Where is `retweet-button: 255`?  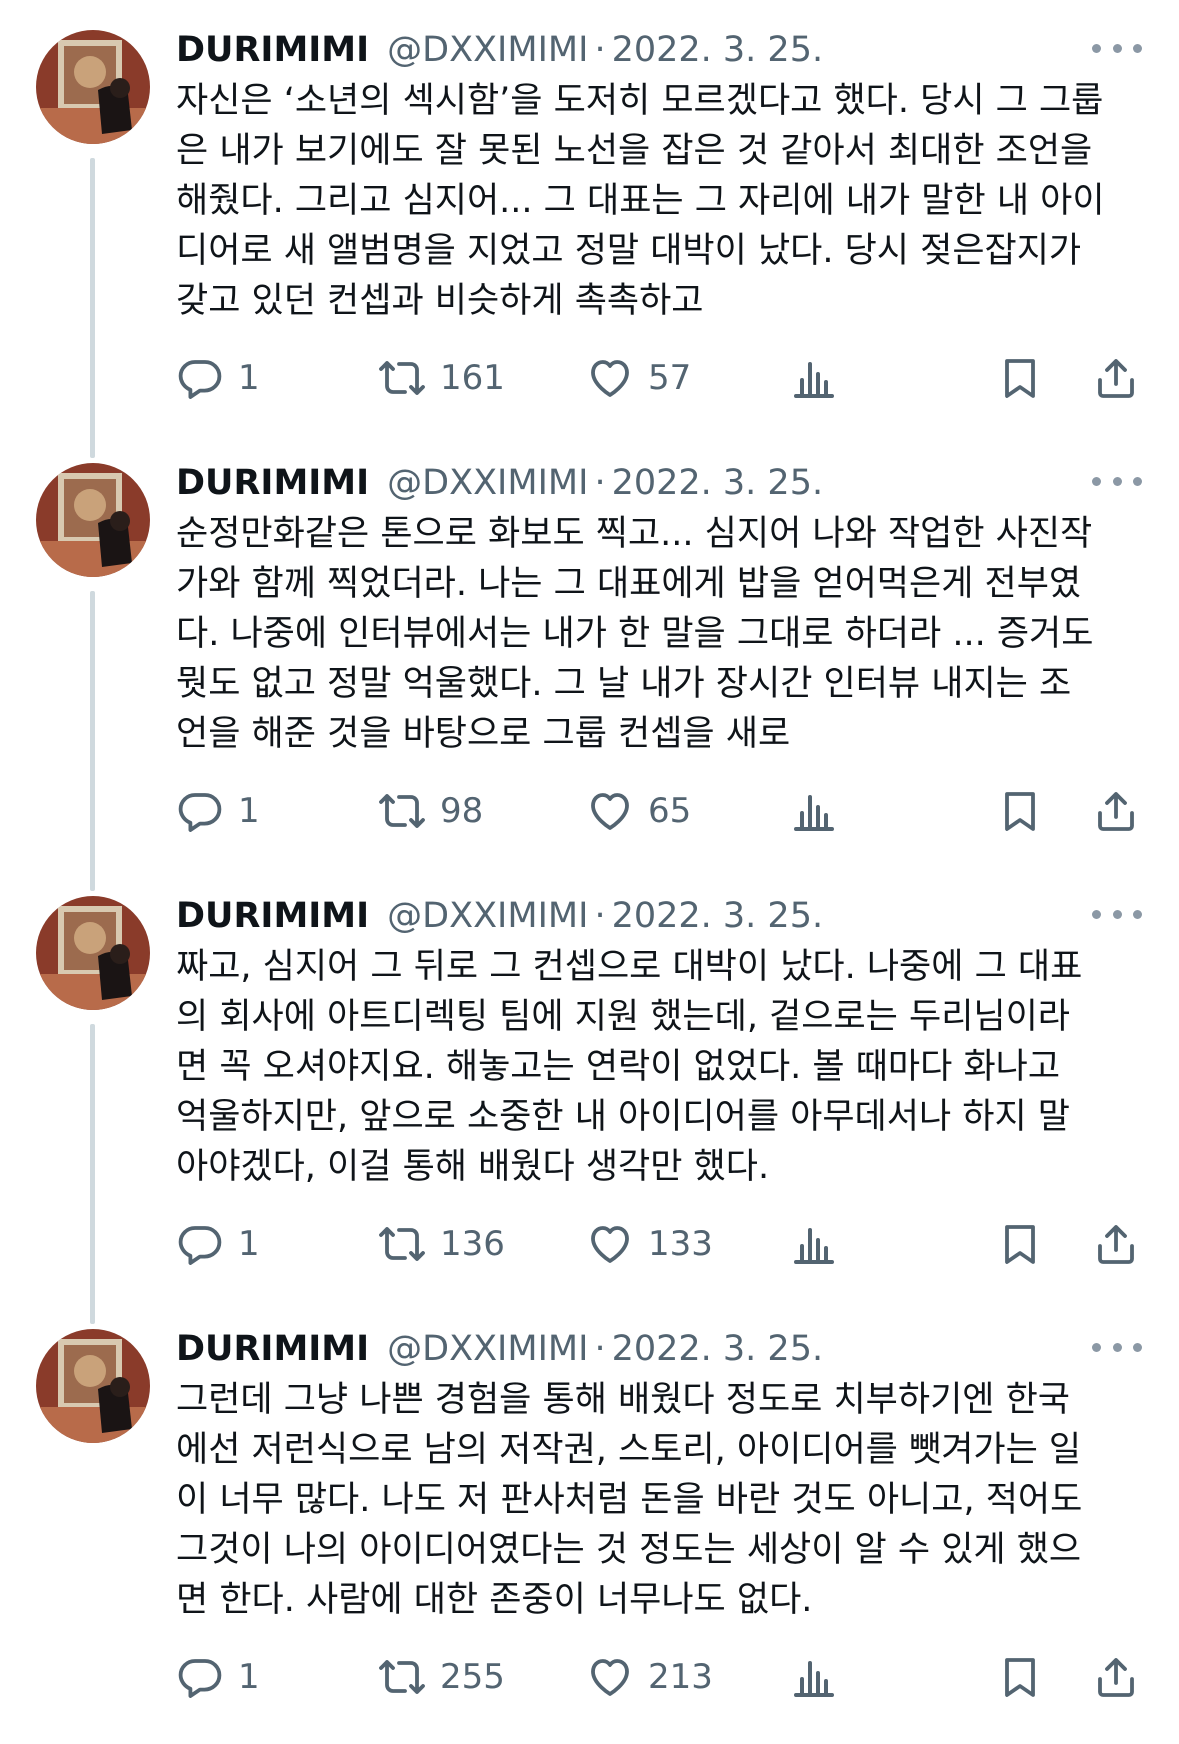 retweet-button: 255 is located at coordinates (441, 1677).